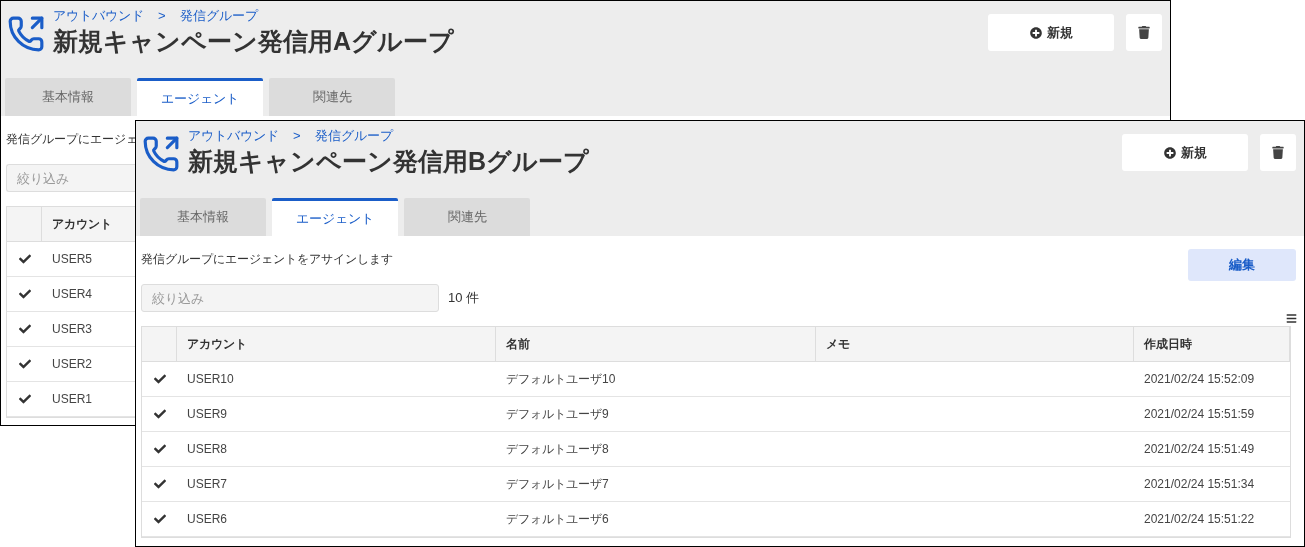 The width and height of the screenshot is (1305, 547). Describe the element at coordinates (557, 484) in the screenshot. I see `table-cell: デフォルトユーザ7` at that location.